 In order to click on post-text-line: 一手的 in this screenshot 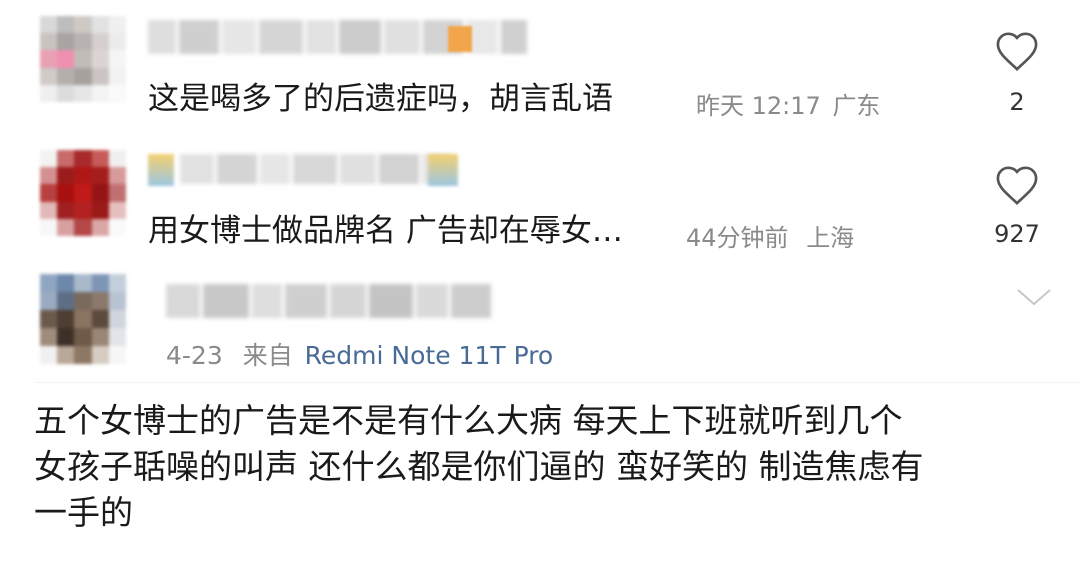, I will do `click(83, 512)`.